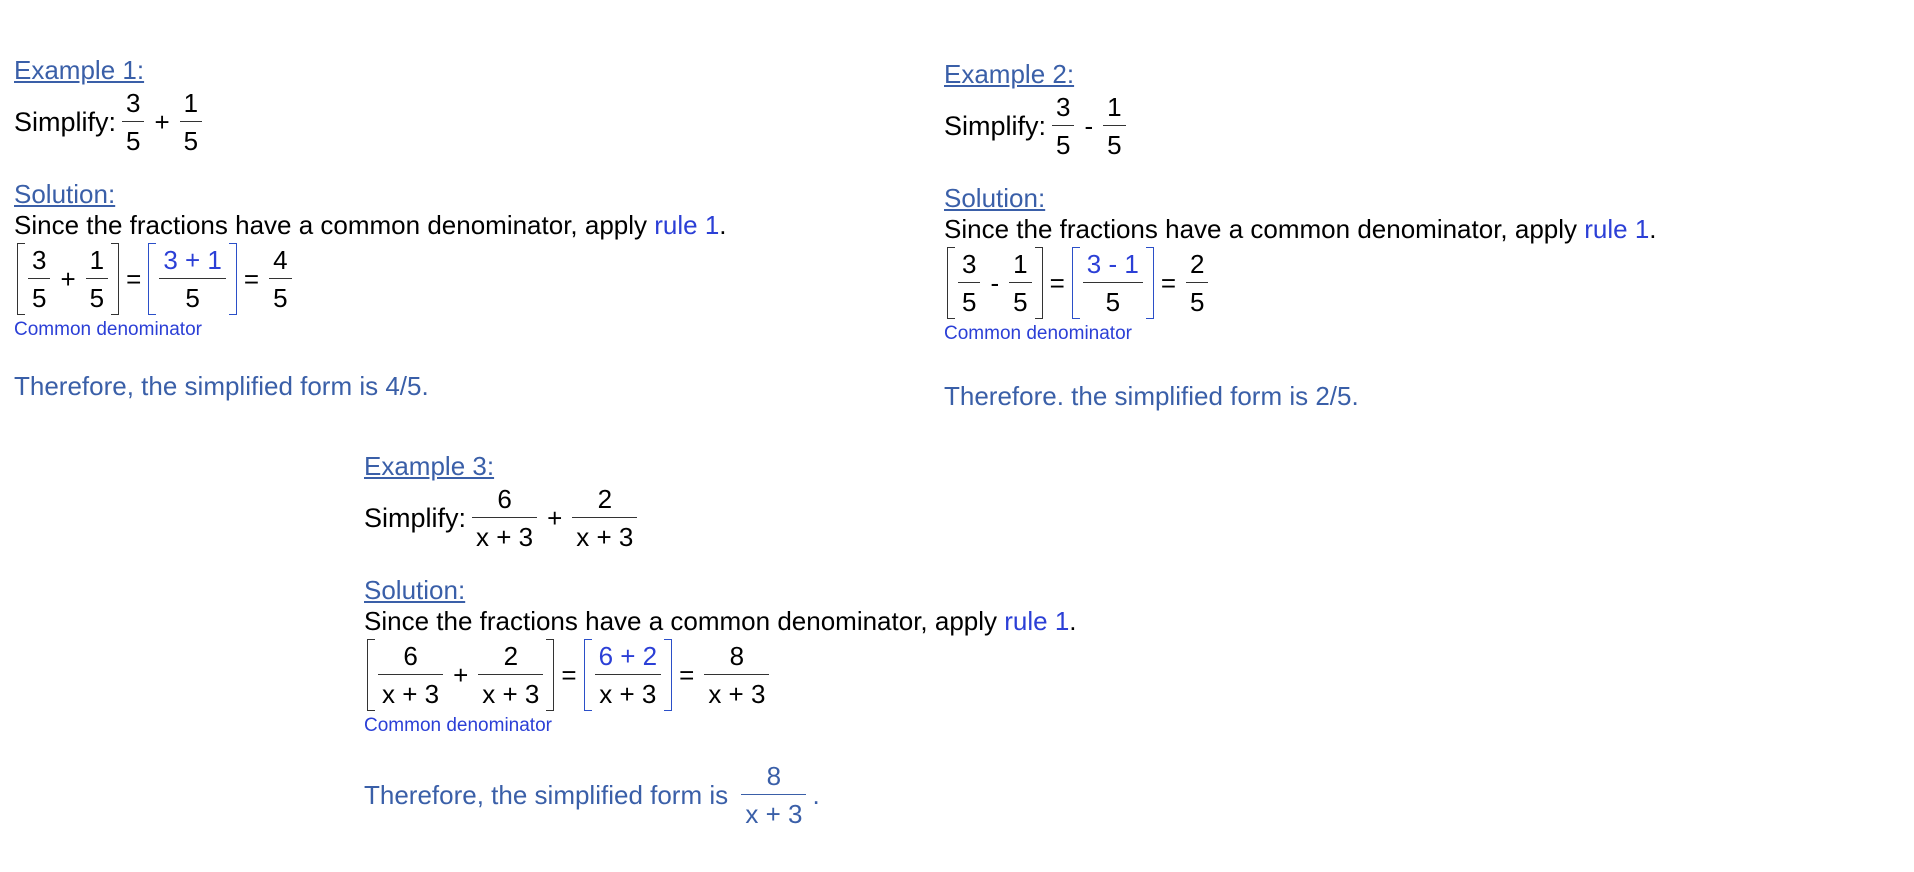 This screenshot has width=1914, height=872. What do you see at coordinates (1151, 396) in the screenshot?
I see `conclusion: Therefore. the simplified form is 2/5.` at bounding box center [1151, 396].